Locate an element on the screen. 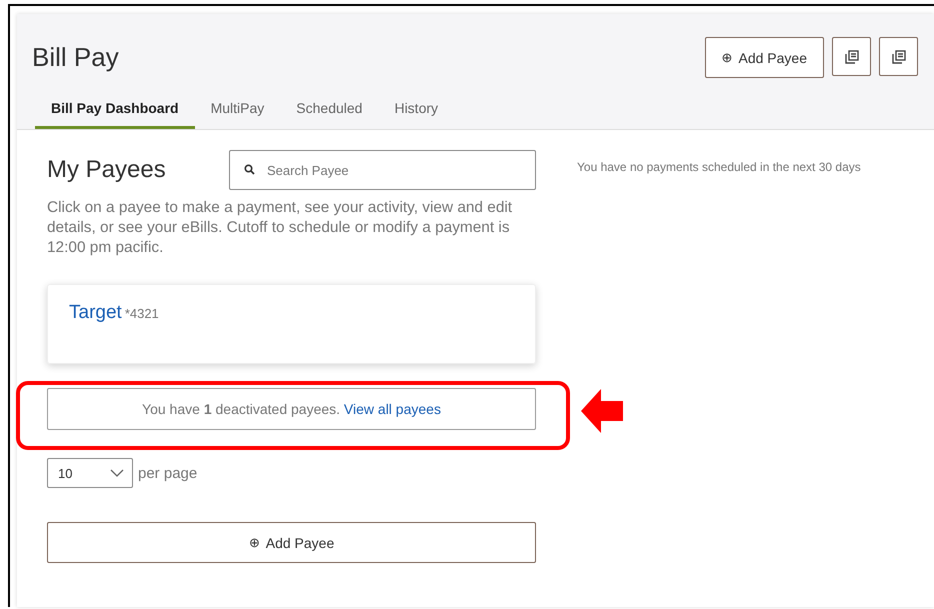 Image resolution: width=934 pixels, height=609 pixels. description-text: Click on a payee to make a payment, see your activity, view and edit details, or see your eBills. Cutoff to schedule or modify a payment is 12:00 pm pacific. is located at coordinates (280, 228).